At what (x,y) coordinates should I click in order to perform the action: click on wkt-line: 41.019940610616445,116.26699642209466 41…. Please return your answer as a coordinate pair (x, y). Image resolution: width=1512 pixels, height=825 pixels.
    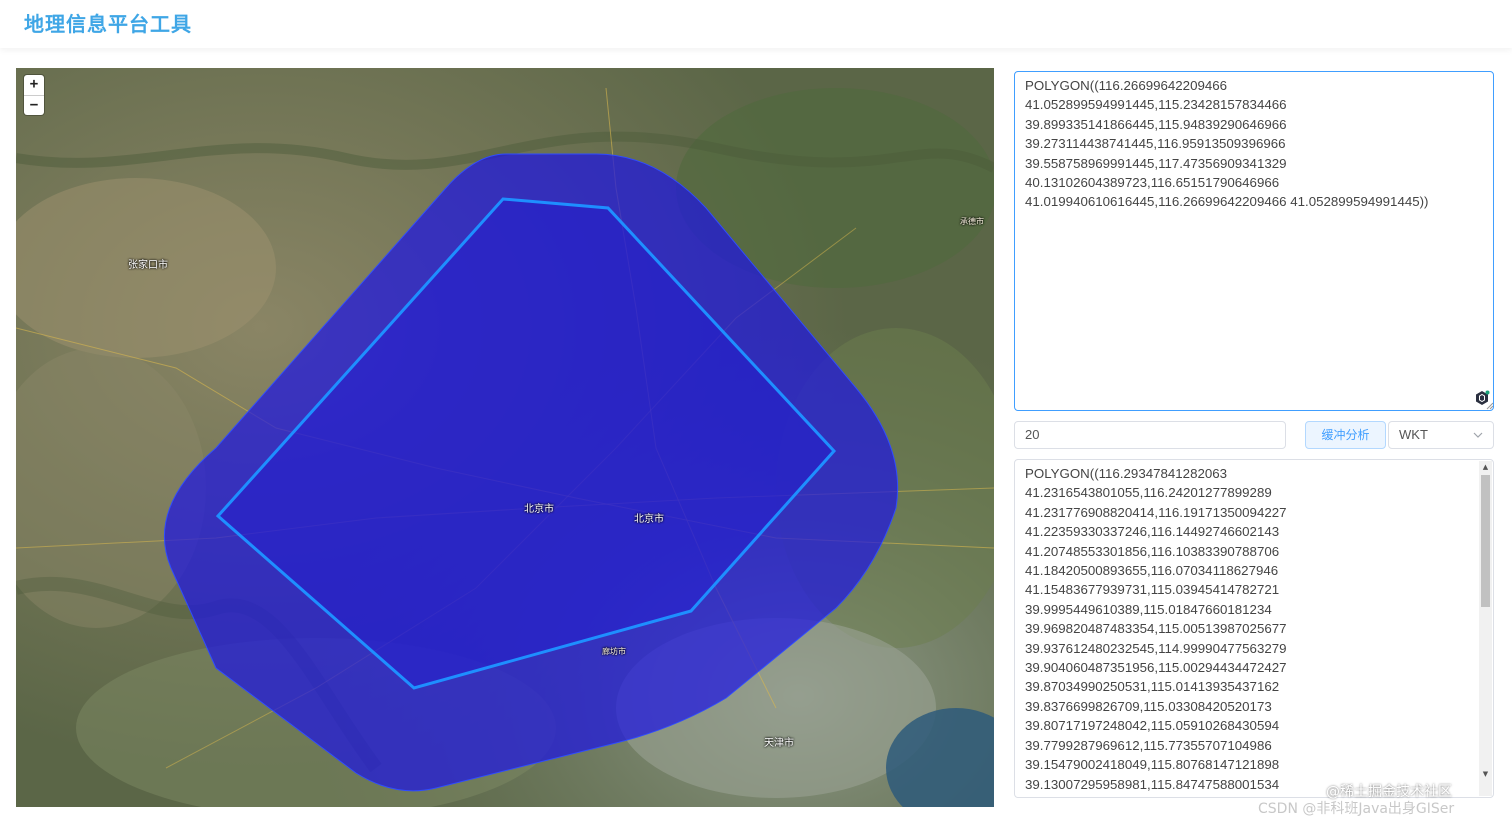
    Looking at the image, I should click on (1227, 202).